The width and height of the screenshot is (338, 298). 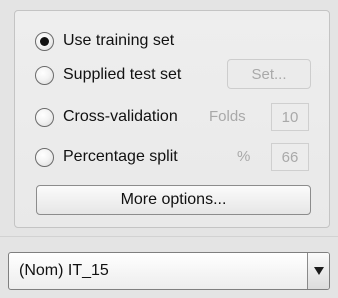 I want to click on use-training-set-radio, so click(x=44, y=41).